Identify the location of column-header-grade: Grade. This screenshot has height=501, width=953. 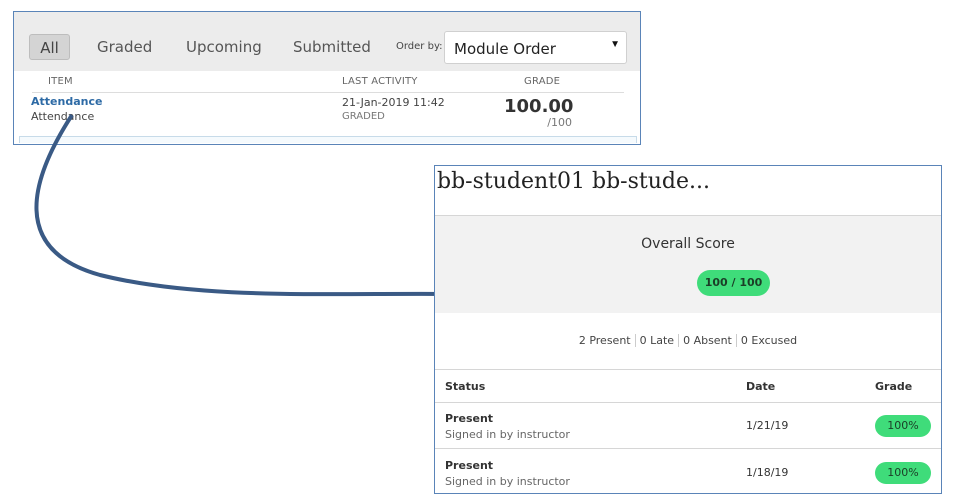
(894, 386).